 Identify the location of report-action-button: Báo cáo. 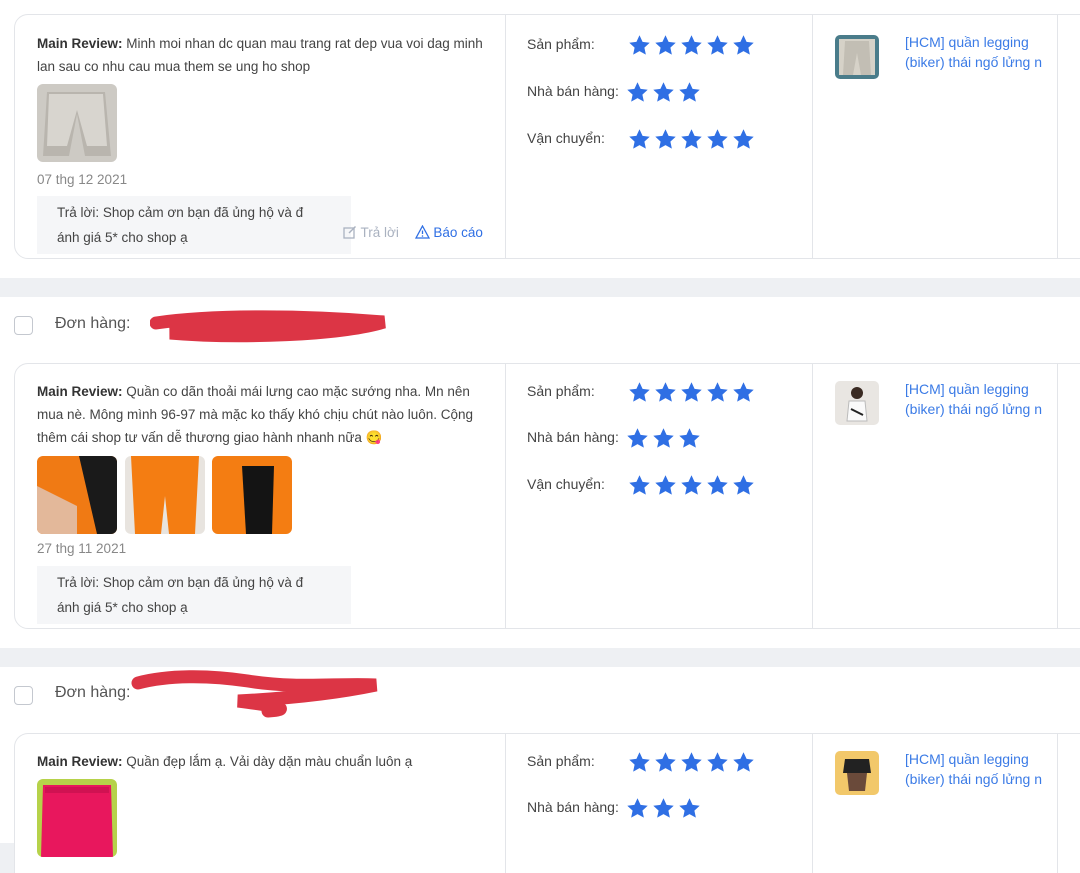
(448, 232).